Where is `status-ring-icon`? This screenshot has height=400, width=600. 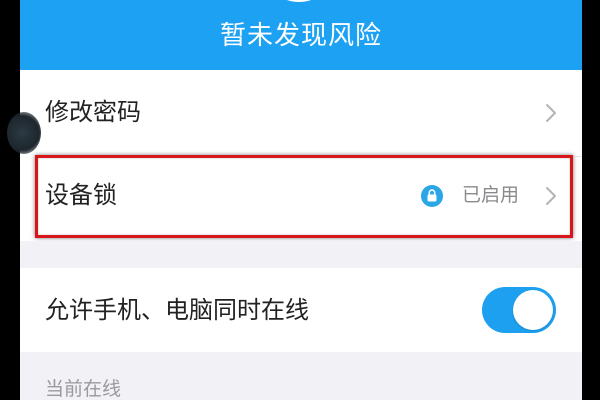
status-ring-icon is located at coordinates (299, 1).